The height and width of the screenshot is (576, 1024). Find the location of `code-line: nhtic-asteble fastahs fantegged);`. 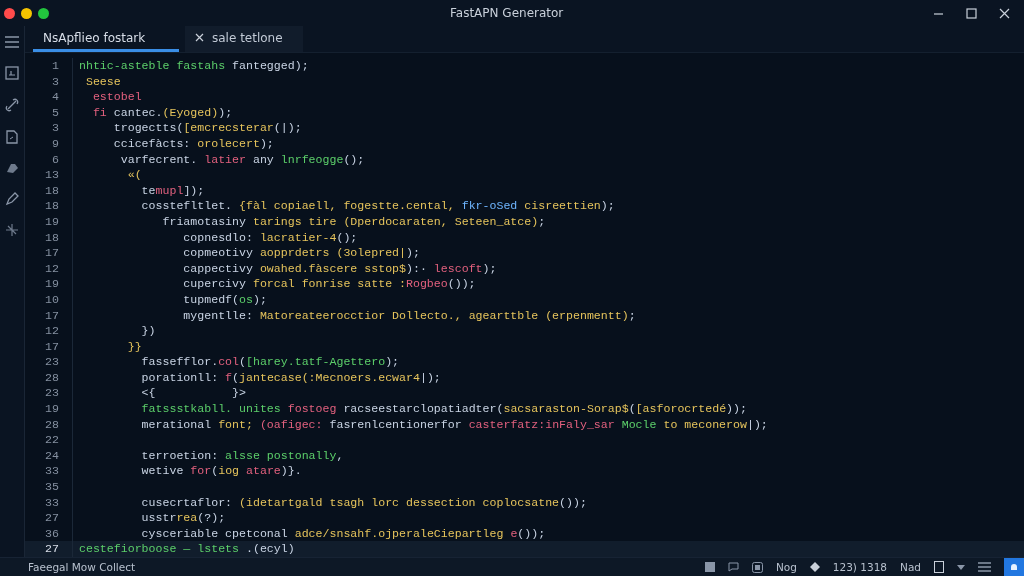

code-line: nhtic-asteble fastahs fantegged); is located at coordinates (194, 66).